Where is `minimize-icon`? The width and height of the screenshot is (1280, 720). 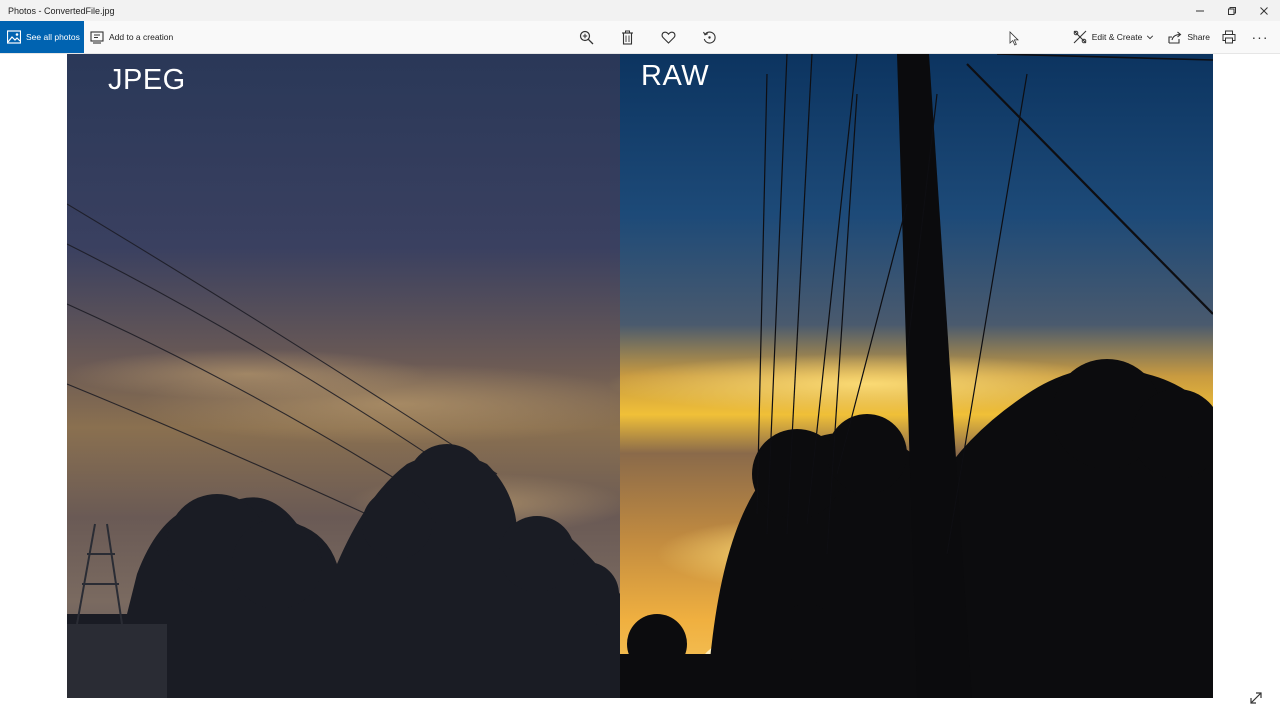
minimize-icon is located at coordinates (1200, 10).